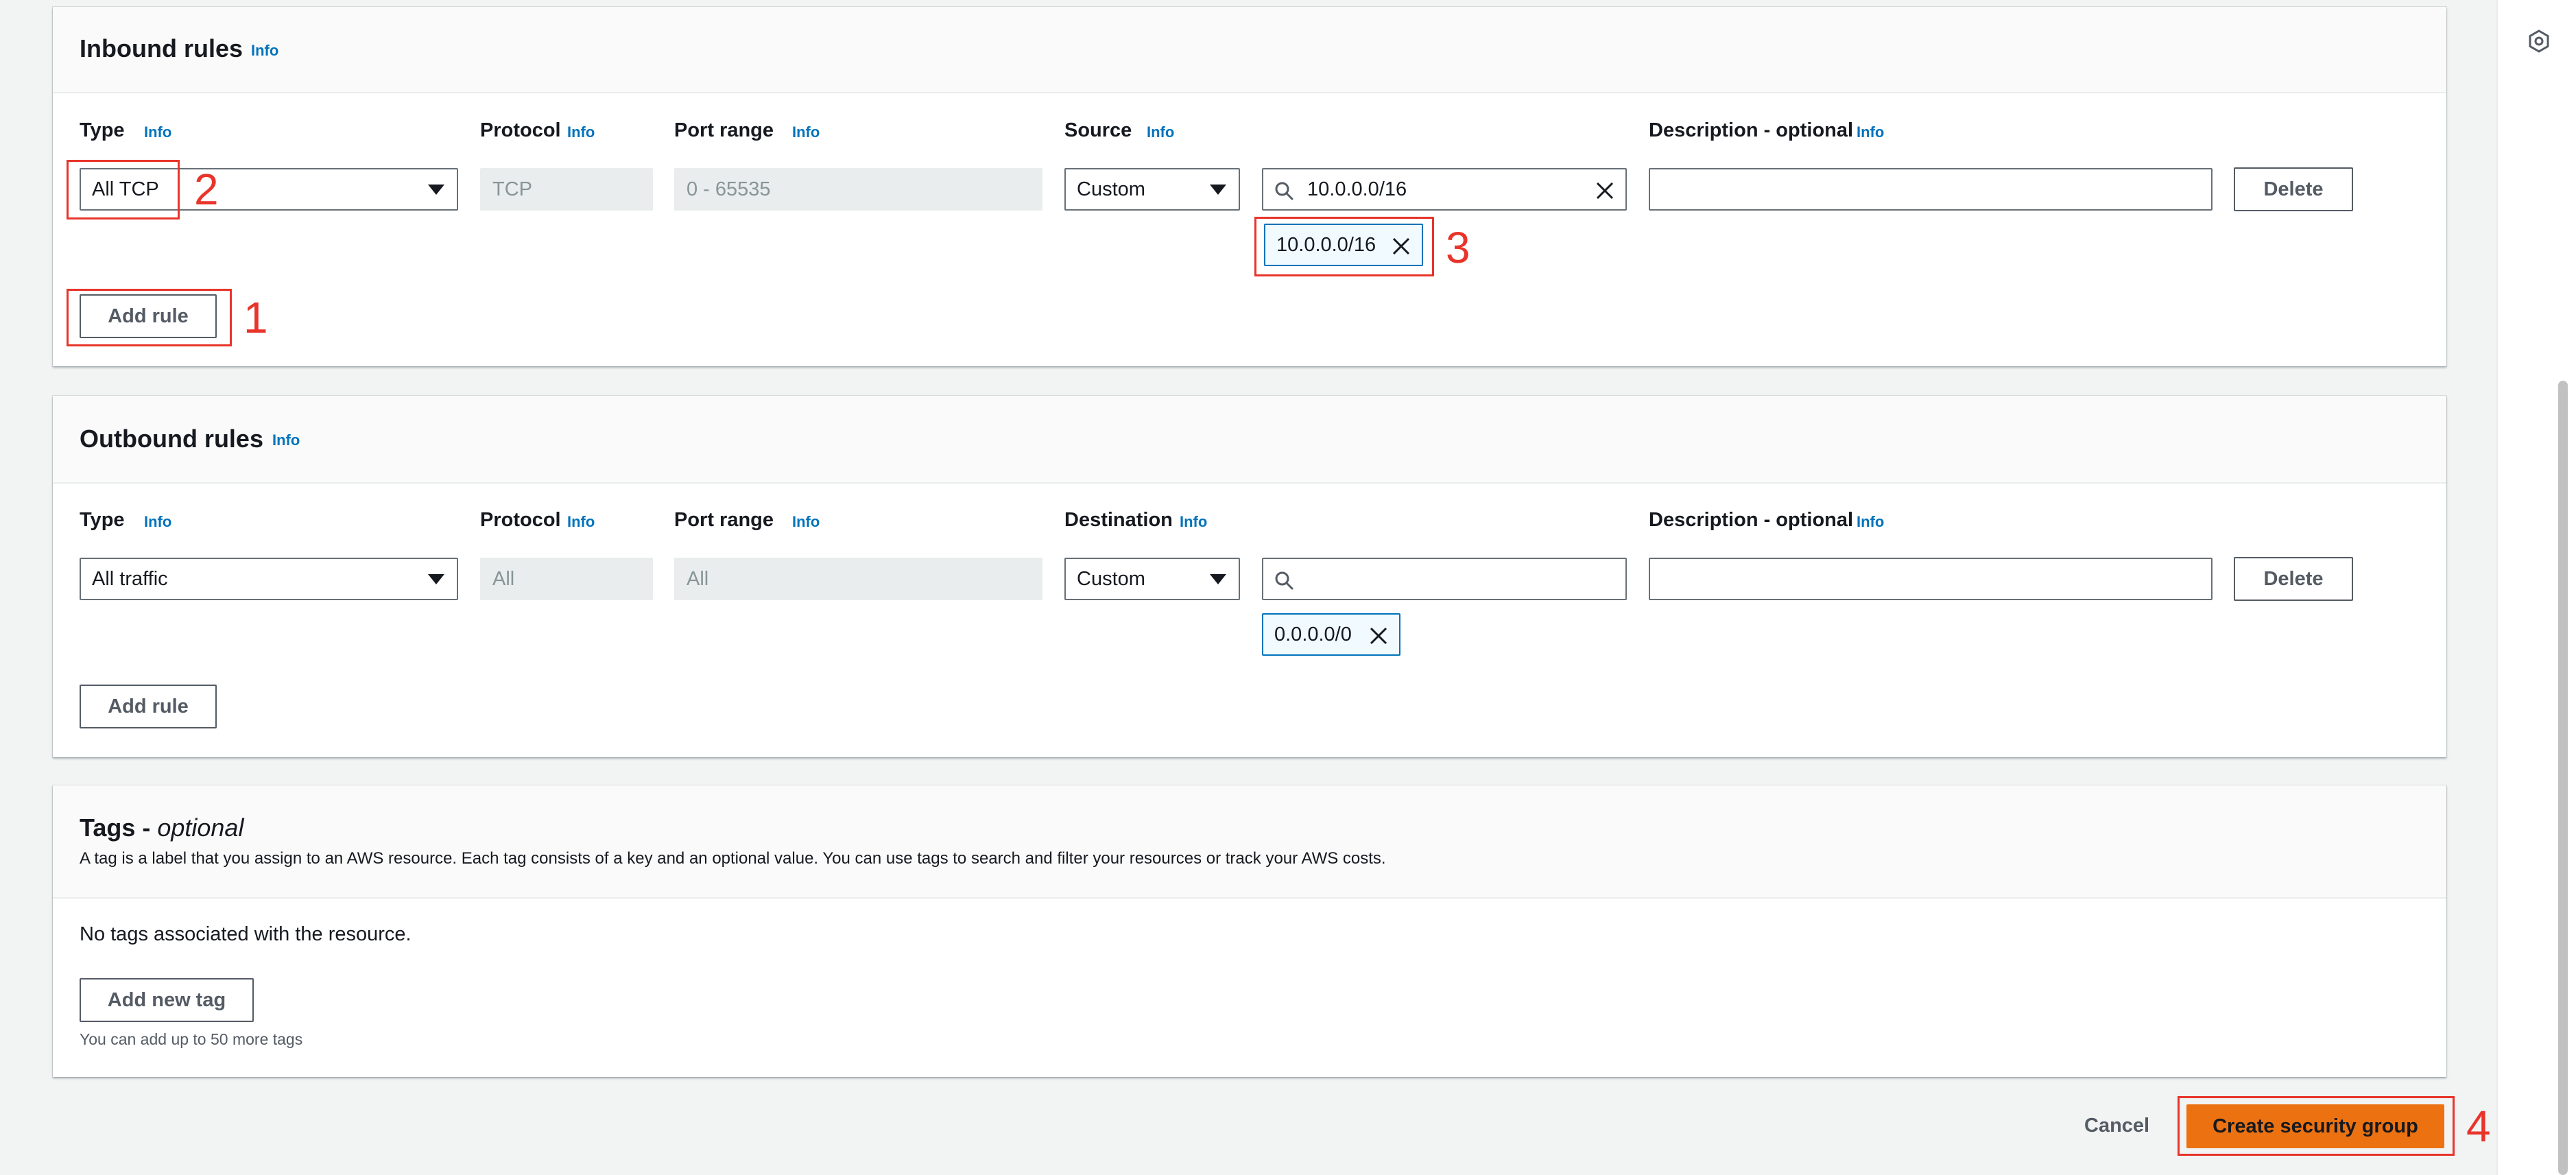 This screenshot has height=1175, width=2576. Describe the element at coordinates (1313, 634) in the screenshot. I see `outbound-destination-token-label: 0.0.0.0/0` at that location.